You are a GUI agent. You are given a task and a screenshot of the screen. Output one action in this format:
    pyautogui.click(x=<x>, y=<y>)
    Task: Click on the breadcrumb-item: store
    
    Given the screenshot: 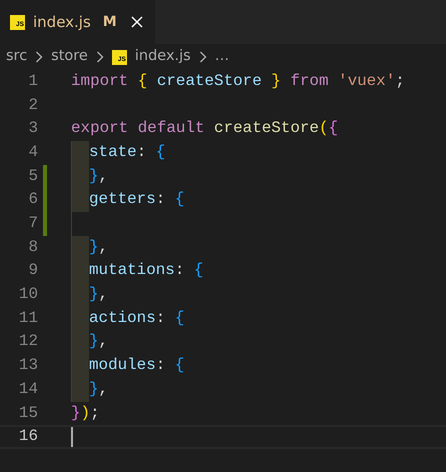 What is the action you would take?
    pyautogui.click(x=69, y=57)
    